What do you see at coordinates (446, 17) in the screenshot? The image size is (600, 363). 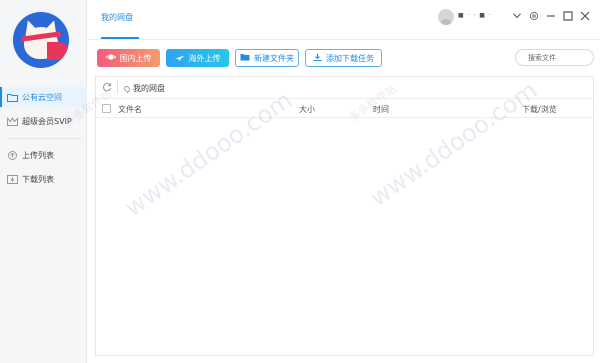 I see `avatar` at bounding box center [446, 17].